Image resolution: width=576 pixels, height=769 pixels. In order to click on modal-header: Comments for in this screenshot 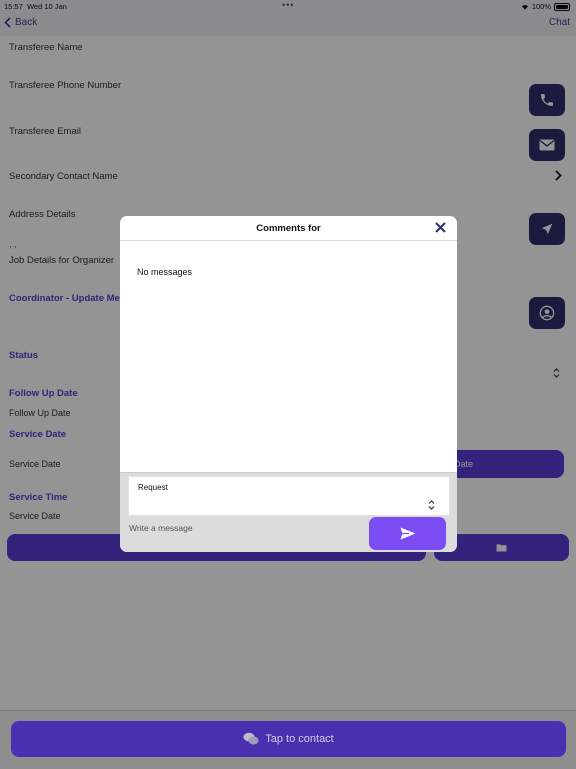, I will do `click(288, 228)`.